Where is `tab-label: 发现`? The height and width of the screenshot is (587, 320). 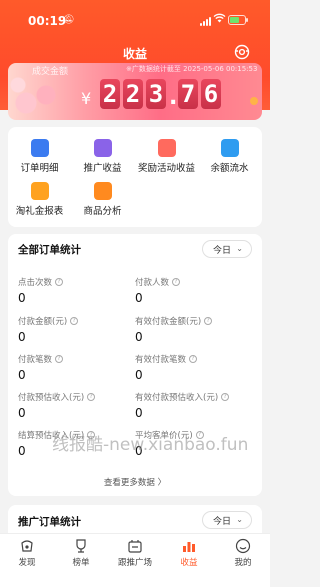 tab-label: 发现 is located at coordinates (27, 563).